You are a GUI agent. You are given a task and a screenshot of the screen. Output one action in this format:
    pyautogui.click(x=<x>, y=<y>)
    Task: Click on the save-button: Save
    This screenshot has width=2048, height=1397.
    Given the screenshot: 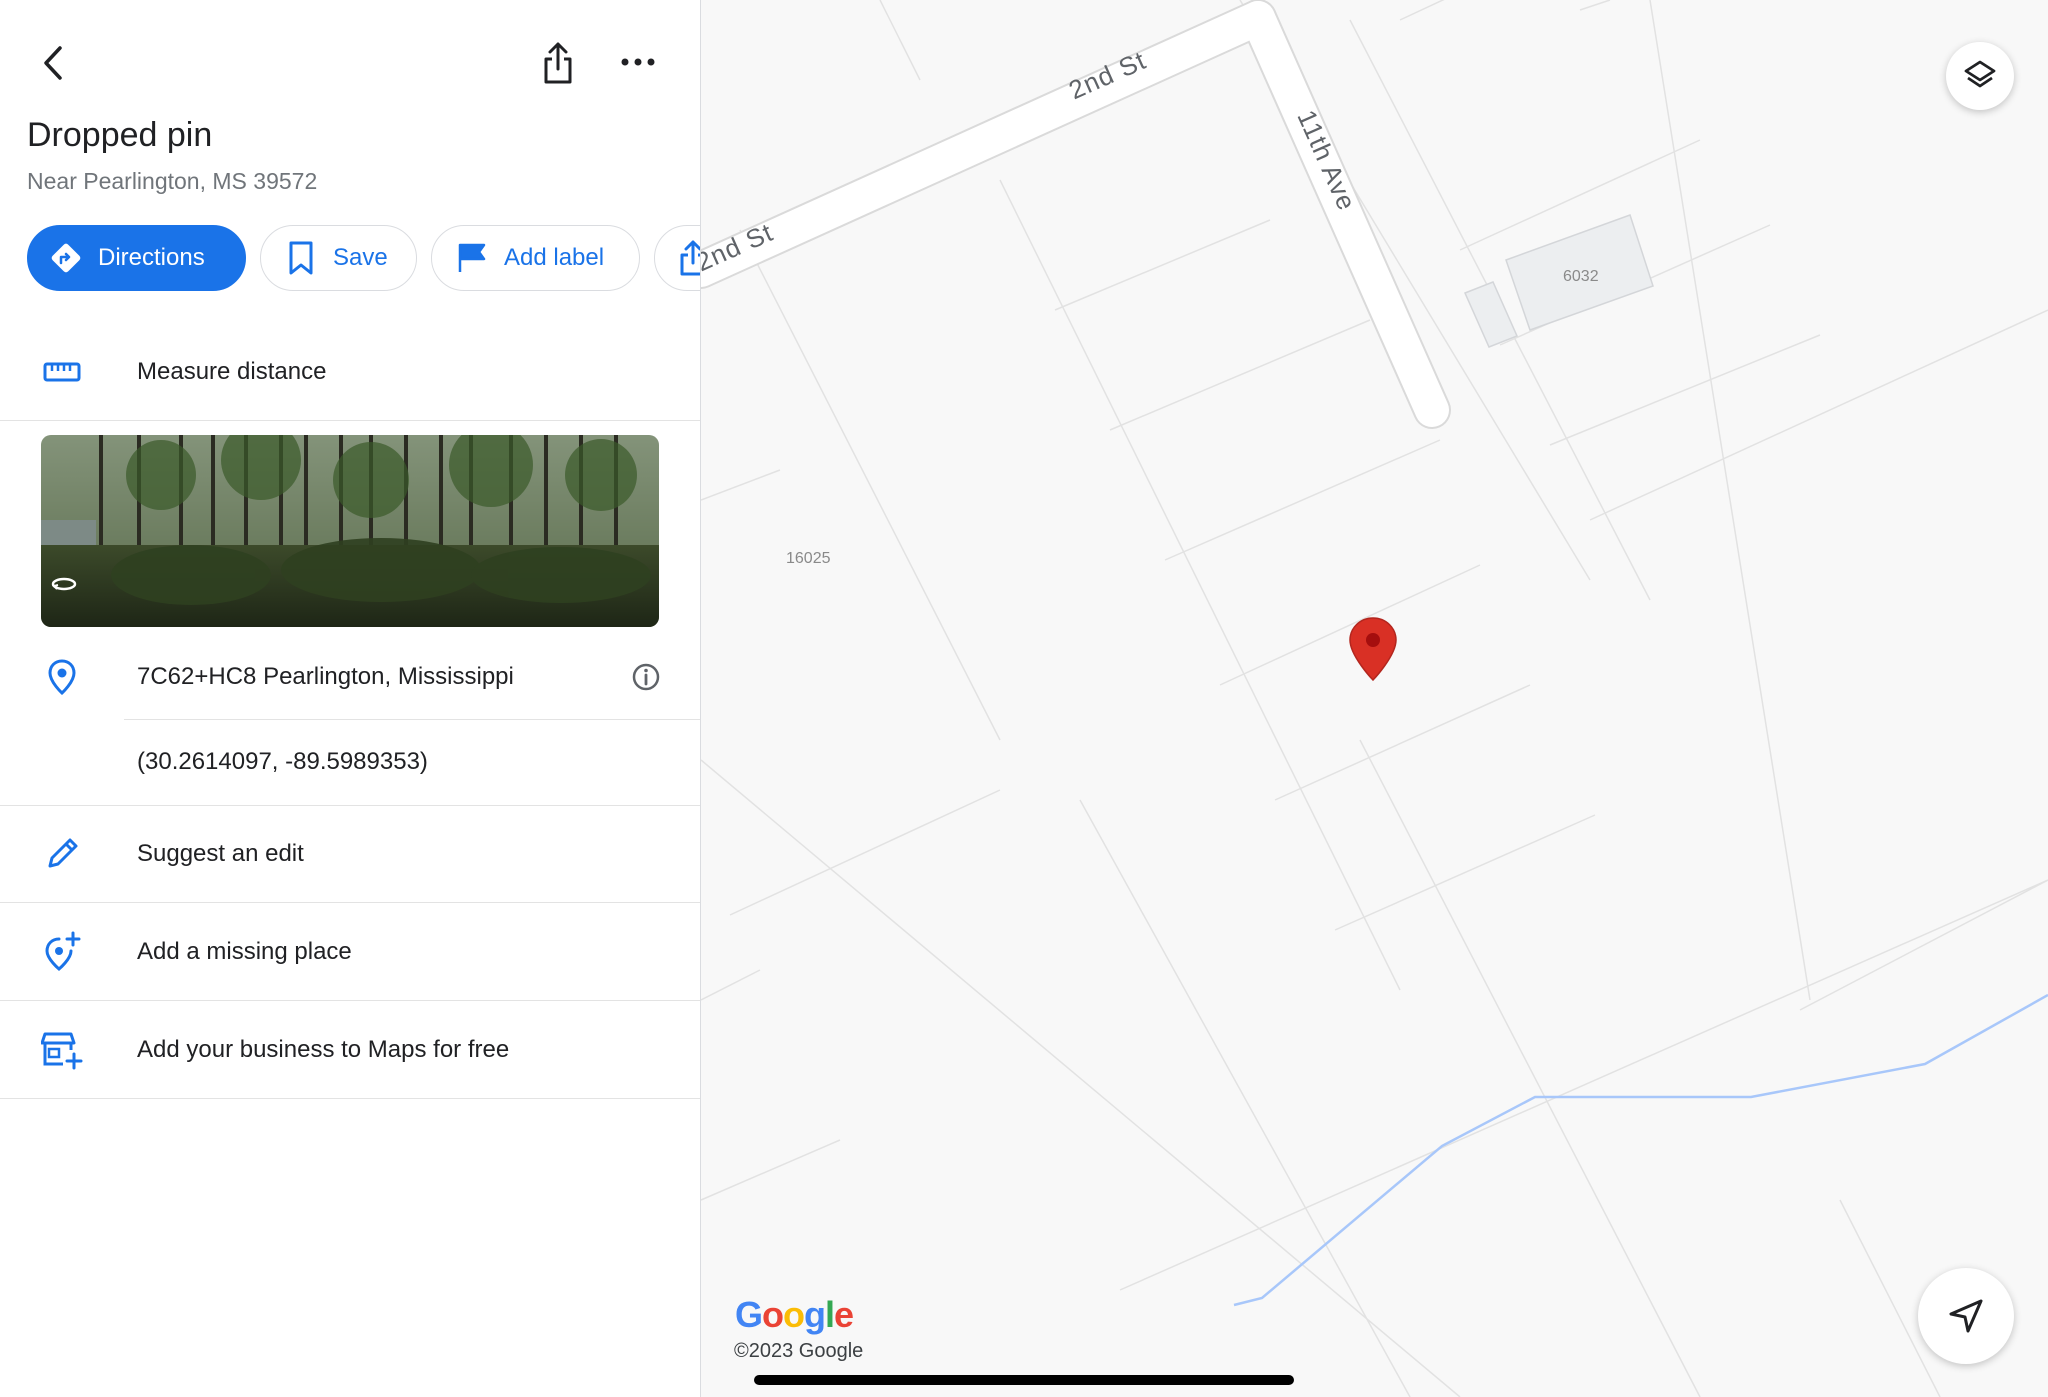 What is the action you would take?
    pyautogui.click(x=338, y=258)
    